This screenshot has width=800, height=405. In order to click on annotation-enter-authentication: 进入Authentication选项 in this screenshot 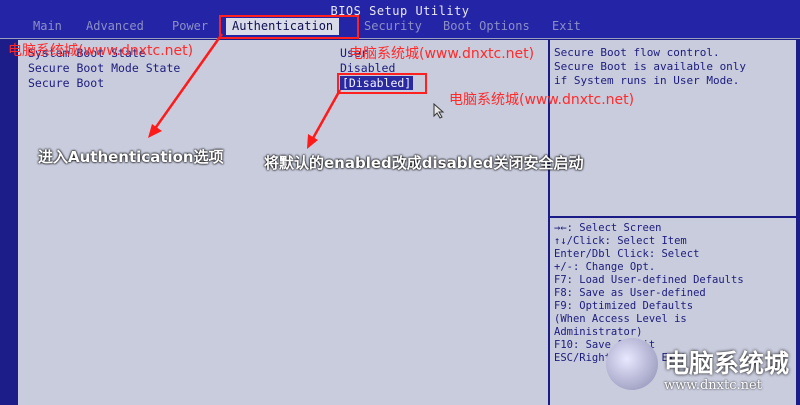, I will do `click(131, 157)`.